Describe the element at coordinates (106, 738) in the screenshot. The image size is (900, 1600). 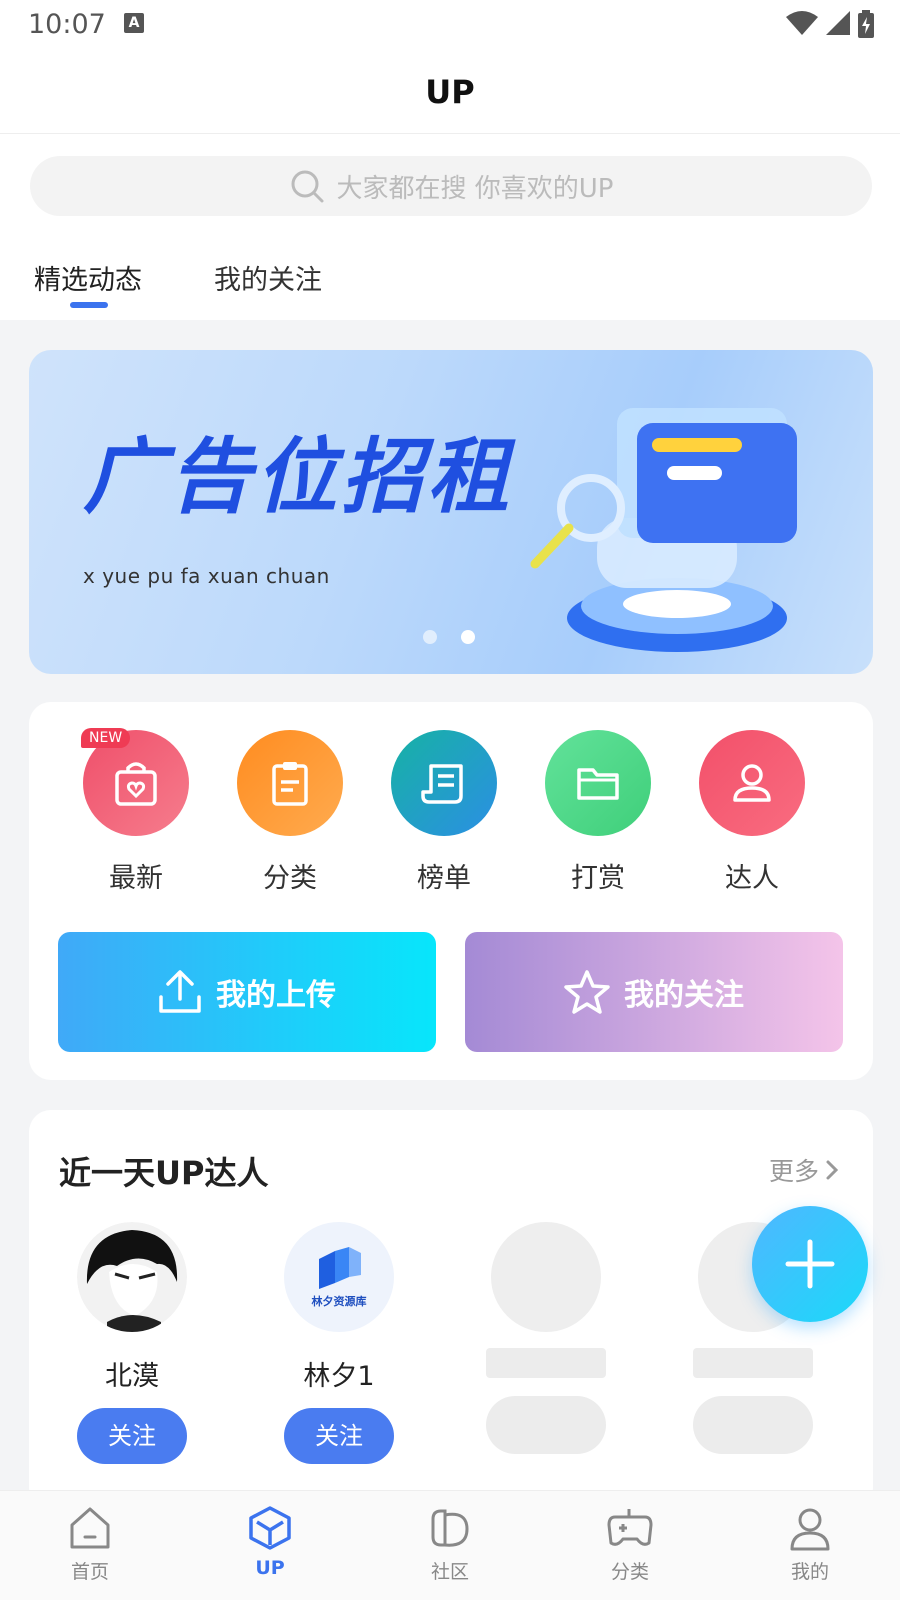
I see `new-badge: NEW` at that location.